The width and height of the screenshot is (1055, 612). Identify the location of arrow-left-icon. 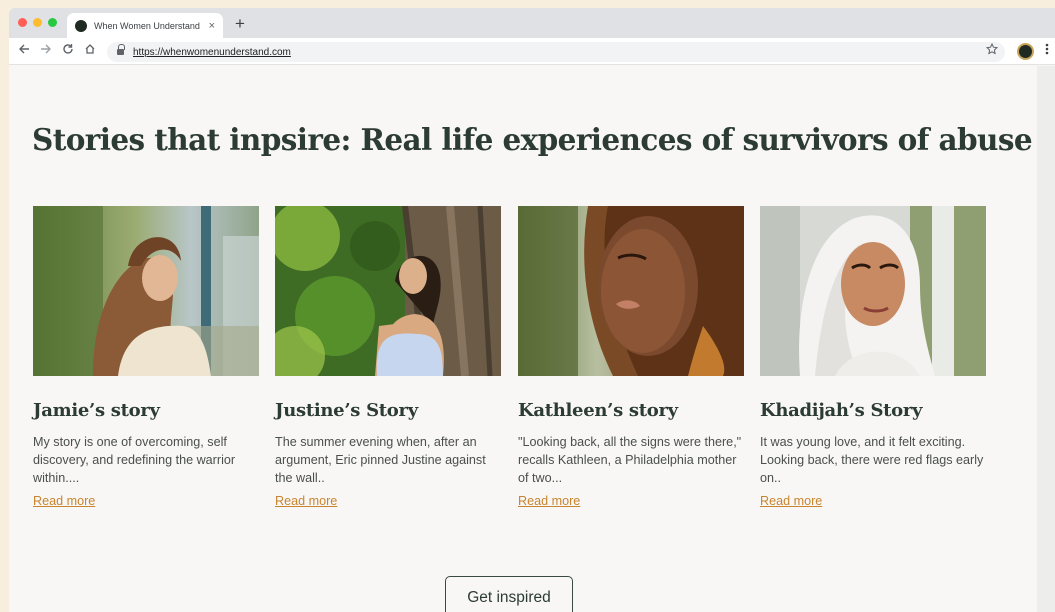
(24, 51).